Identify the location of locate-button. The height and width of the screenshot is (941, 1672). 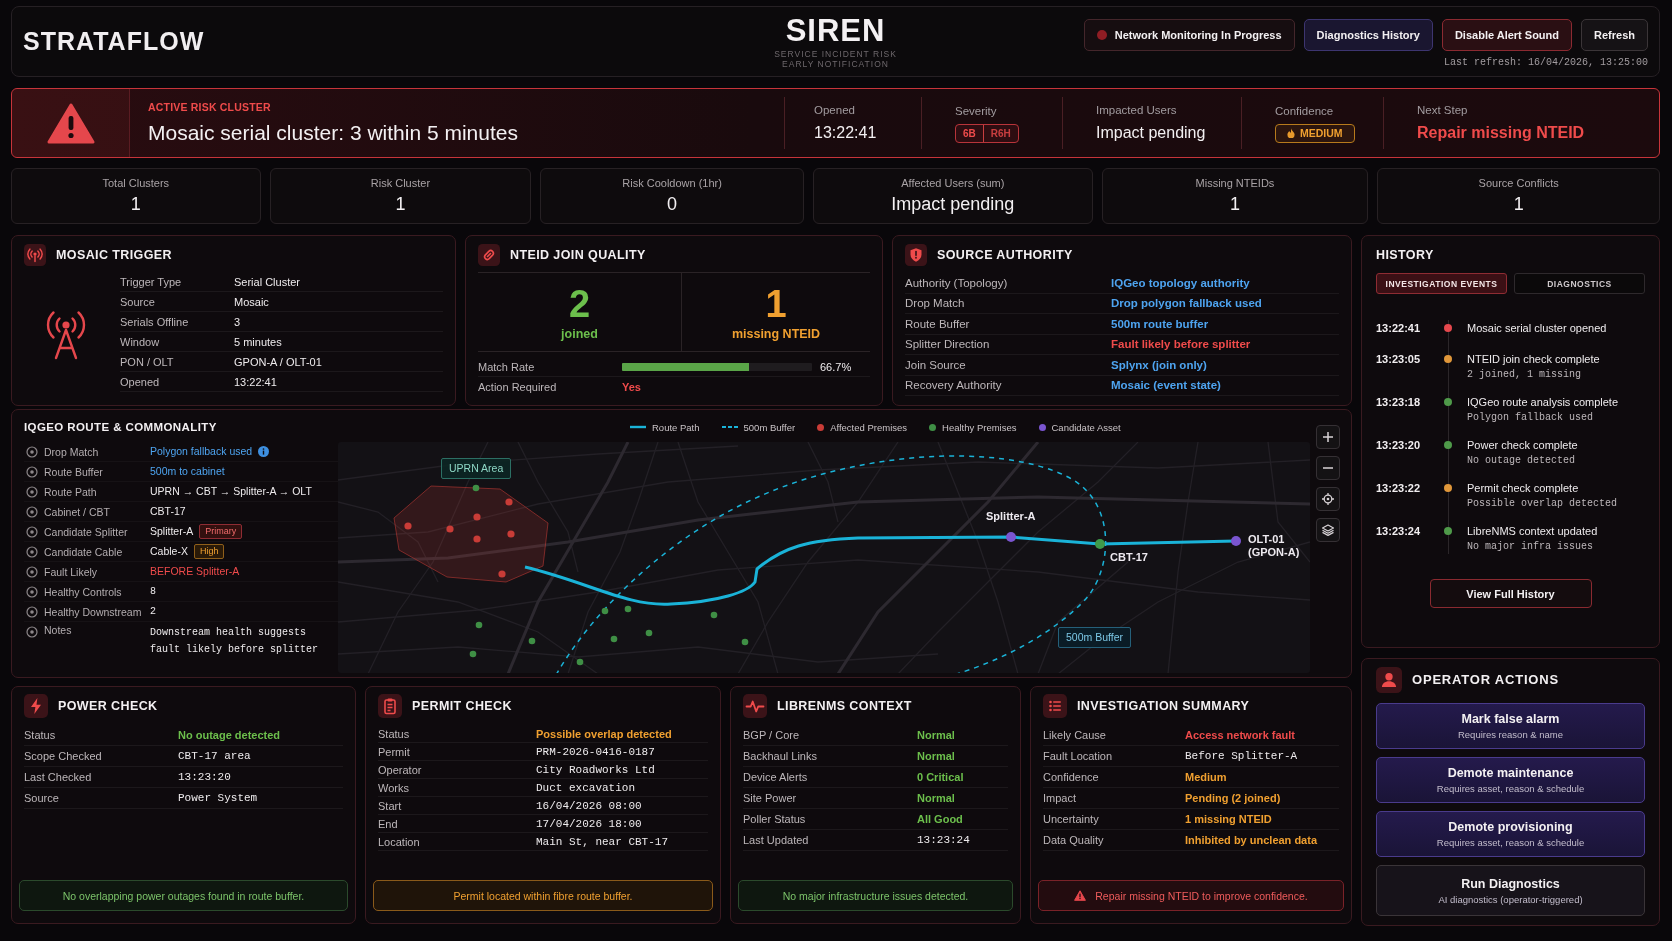
(1328, 499).